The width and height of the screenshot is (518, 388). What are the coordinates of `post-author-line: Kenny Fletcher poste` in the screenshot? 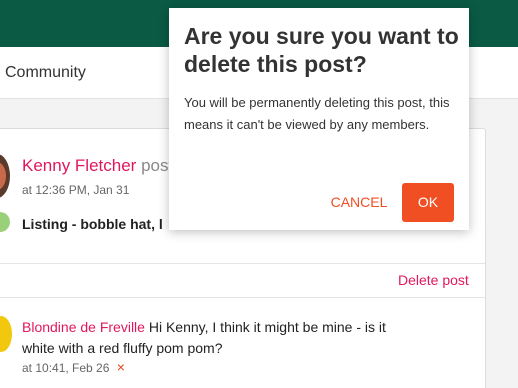 It's located at (102, 166).